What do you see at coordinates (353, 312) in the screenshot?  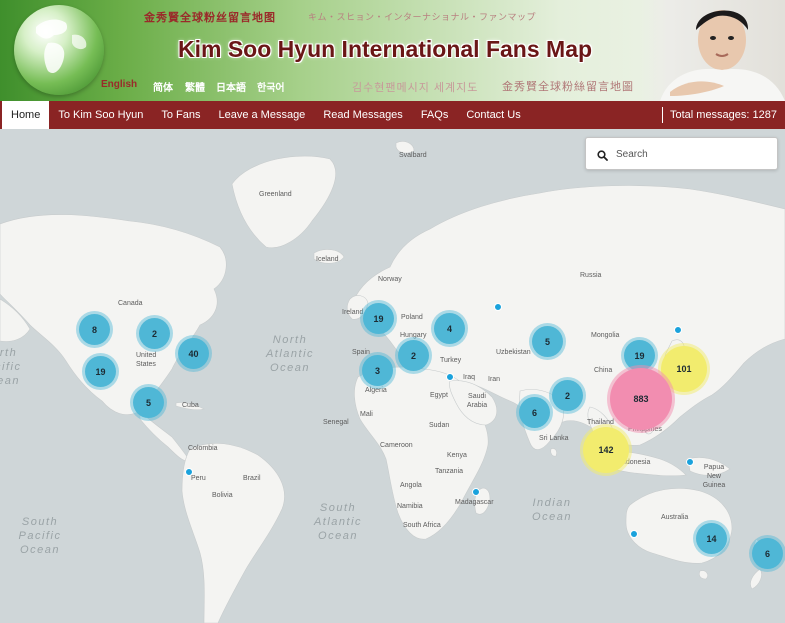 I see `label-ireland: Ireland` at bounding box center [353, 312].